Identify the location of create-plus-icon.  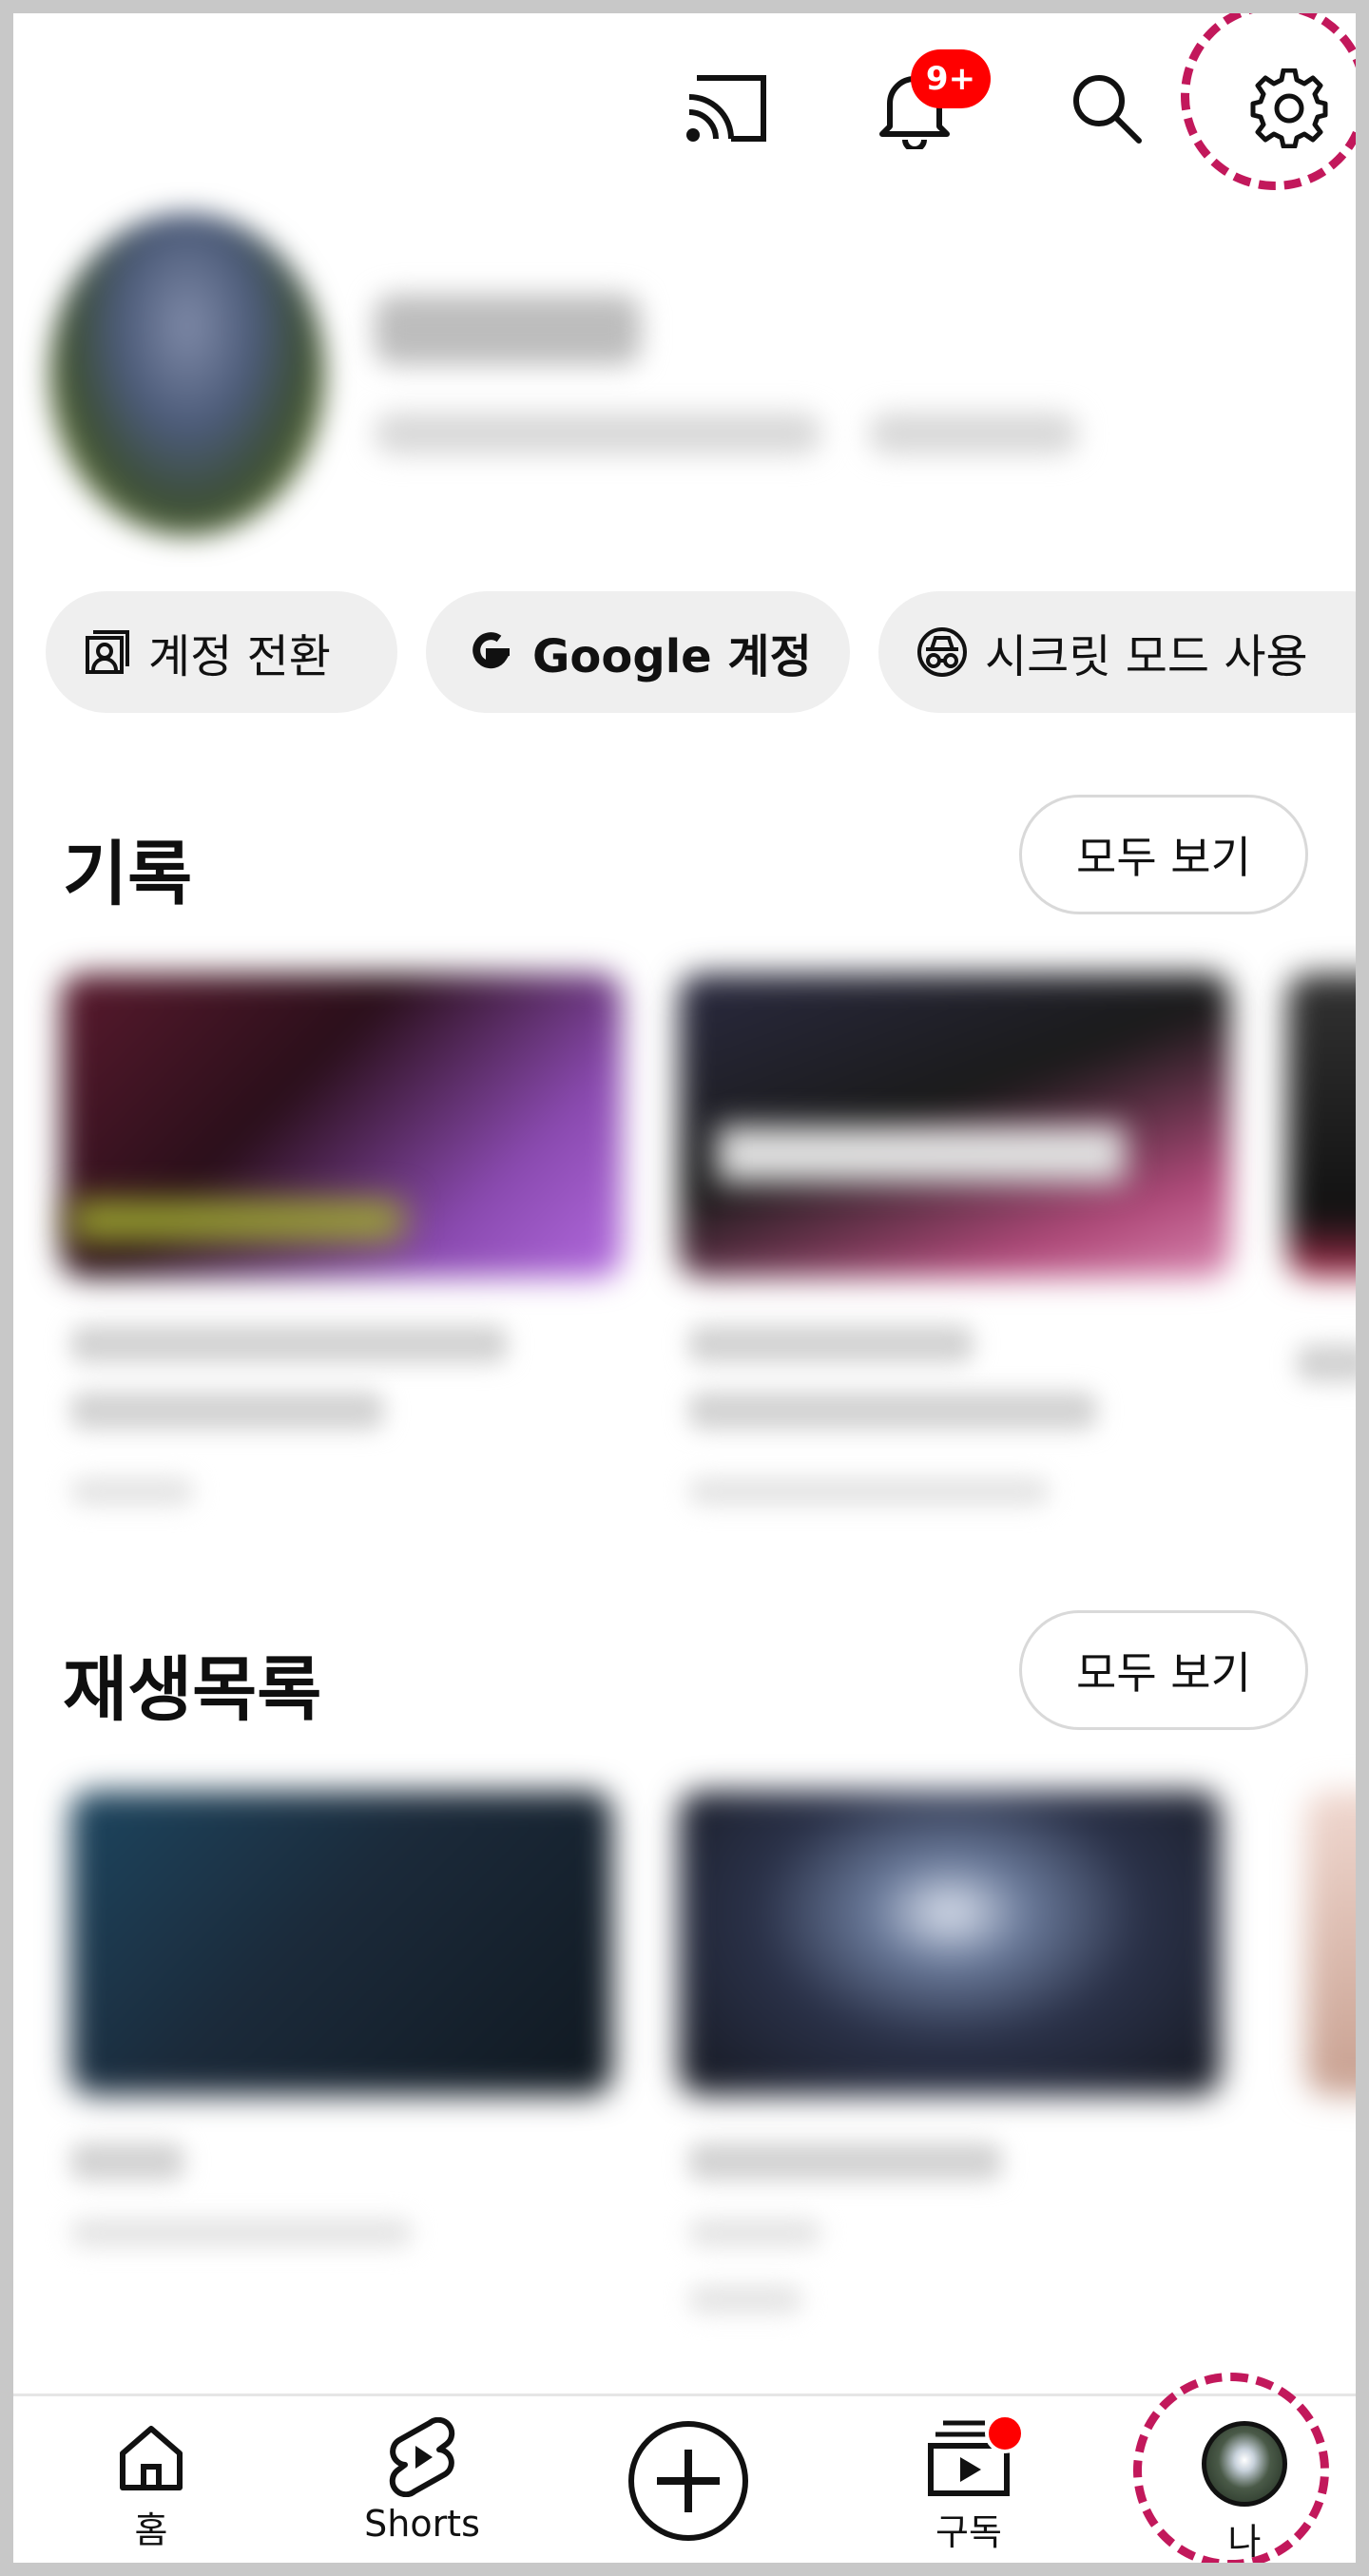
(688, 2481).